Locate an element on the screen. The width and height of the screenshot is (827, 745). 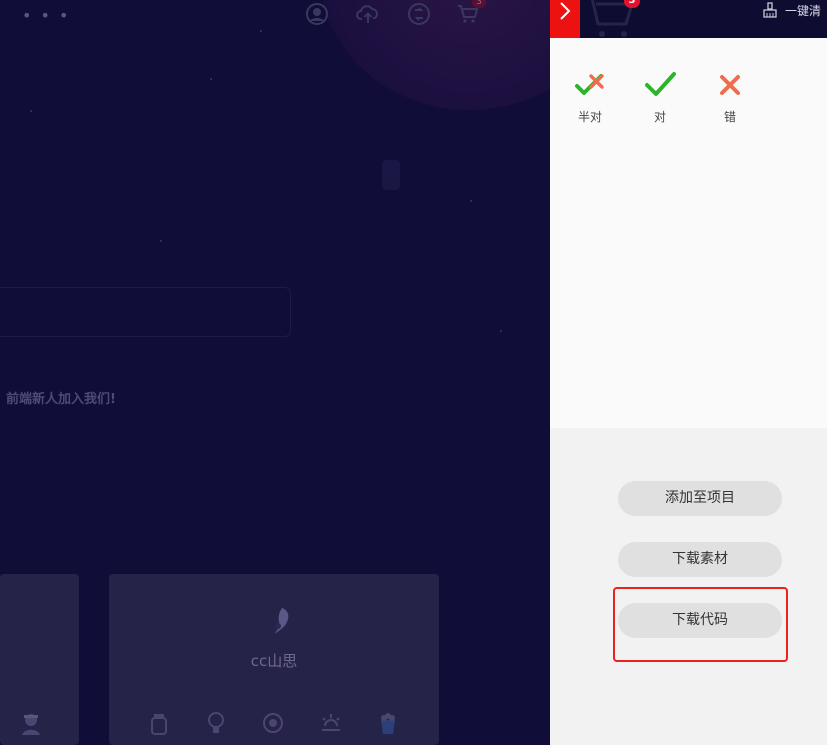
search-bar is located at coordinates (145, 312).